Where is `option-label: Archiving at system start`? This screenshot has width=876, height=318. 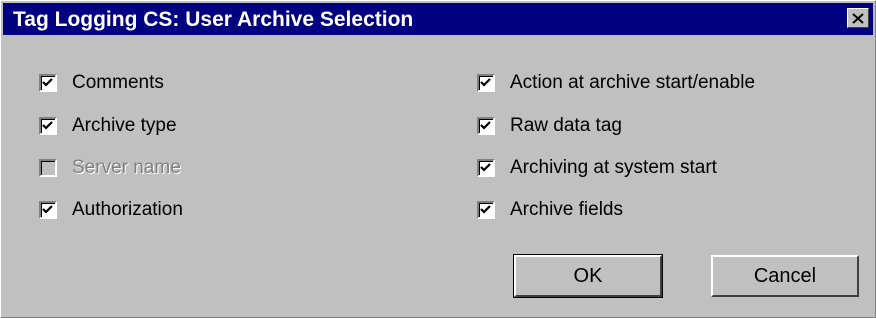
option-label: Archiving at system start is located at coordinates (613, 167).